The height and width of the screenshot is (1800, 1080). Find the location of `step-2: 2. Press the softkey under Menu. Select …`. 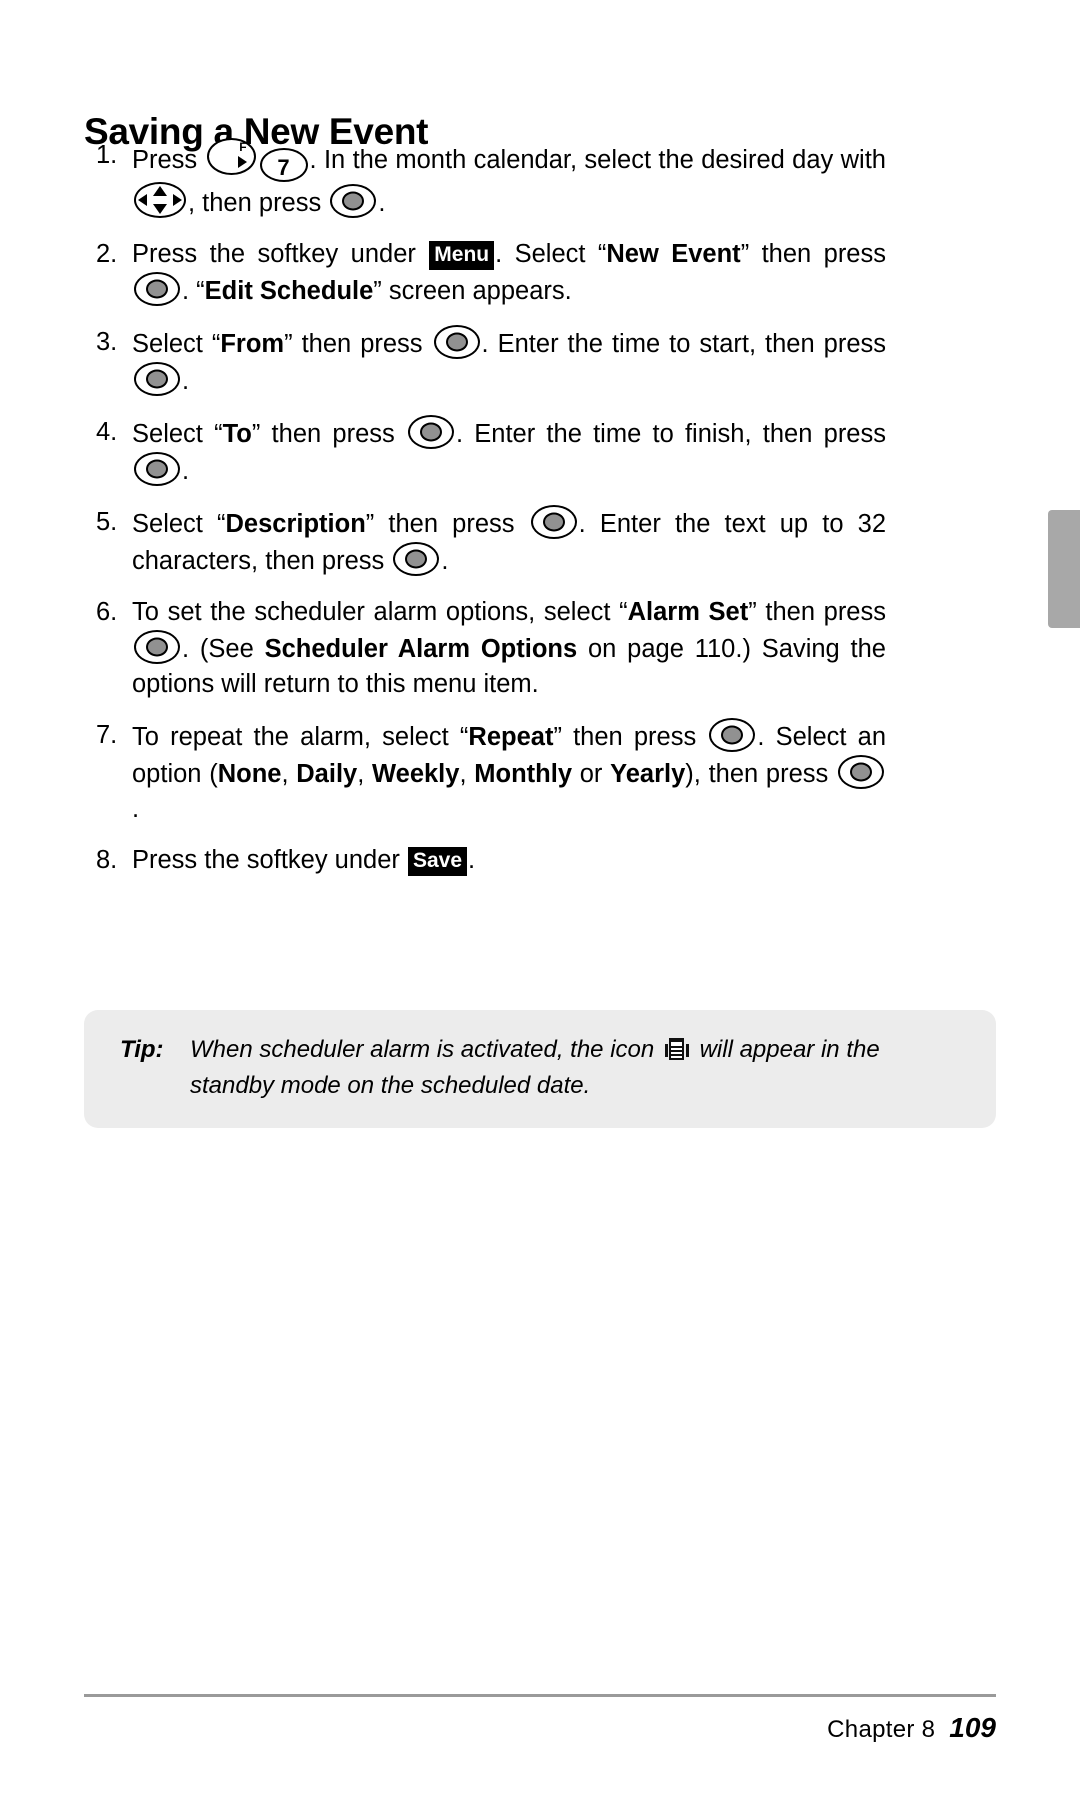

step-2: 2. Press the softkey under Menu. Select … is located at coordinates (491, 273).